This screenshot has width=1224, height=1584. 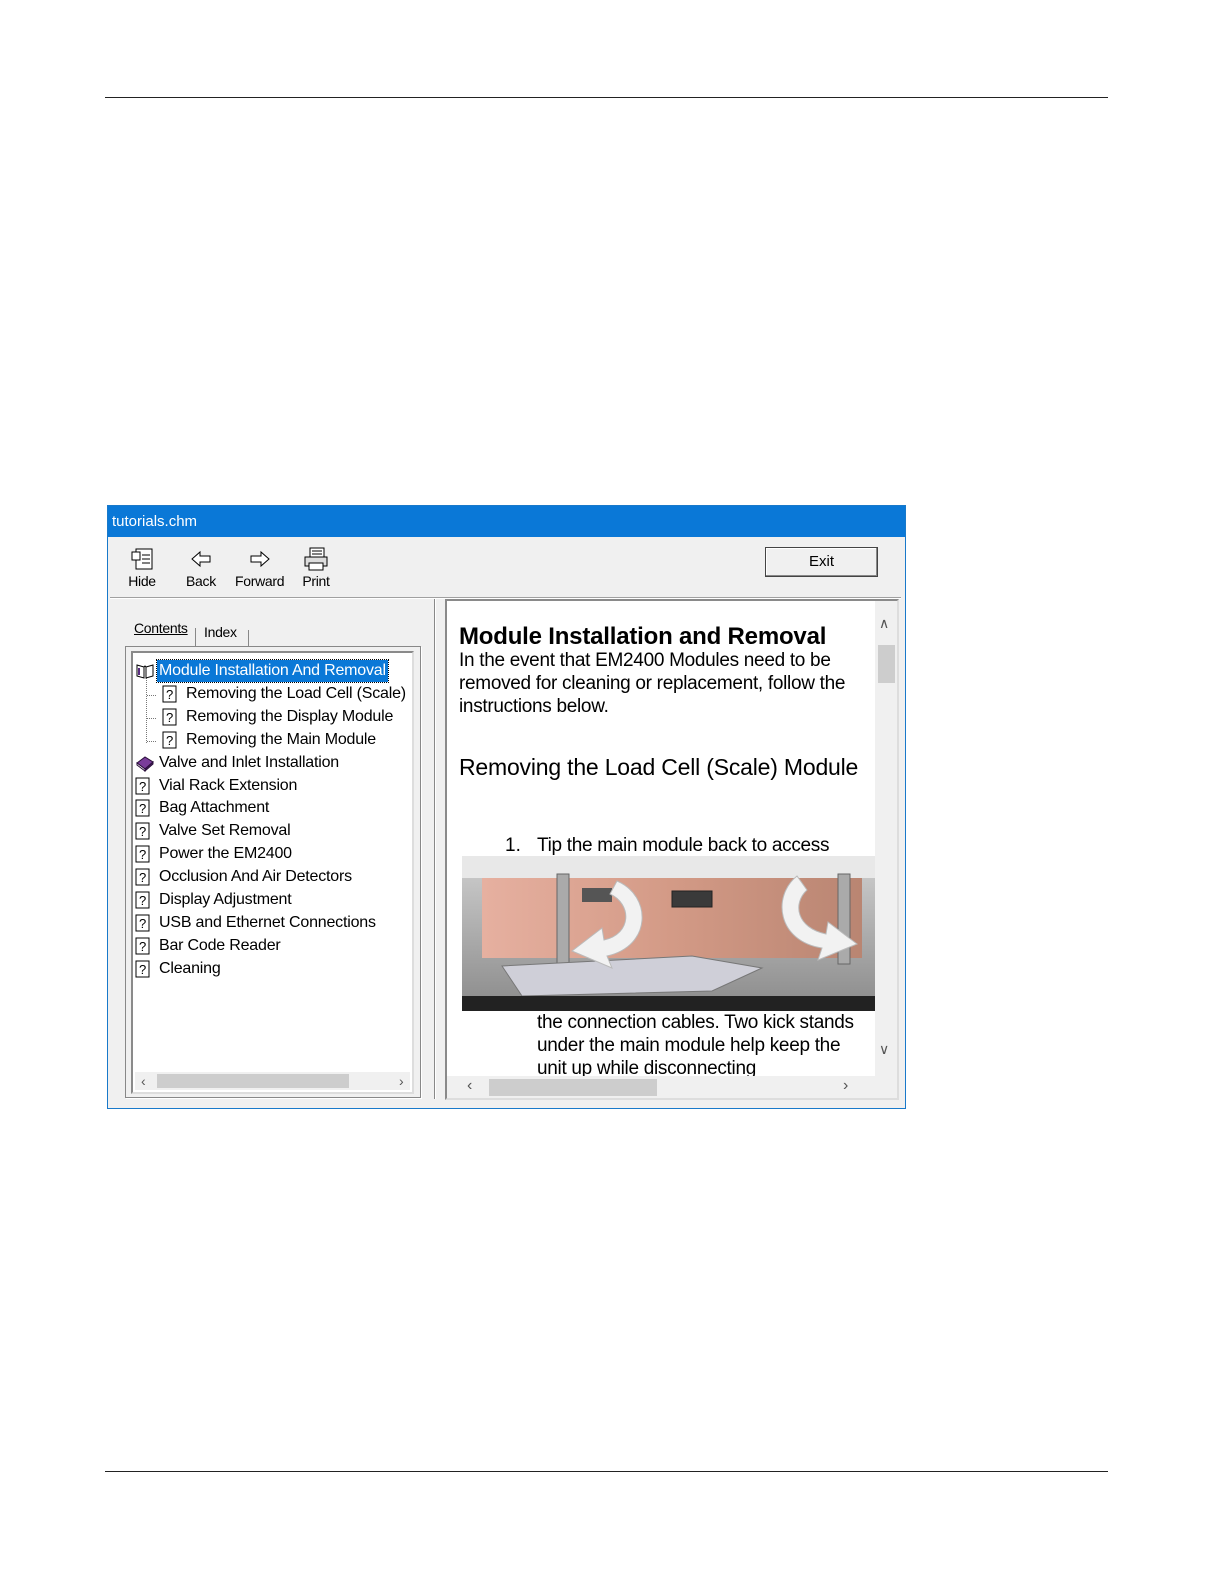 I want to click on print-button: Print, so click(x=316, y=568).